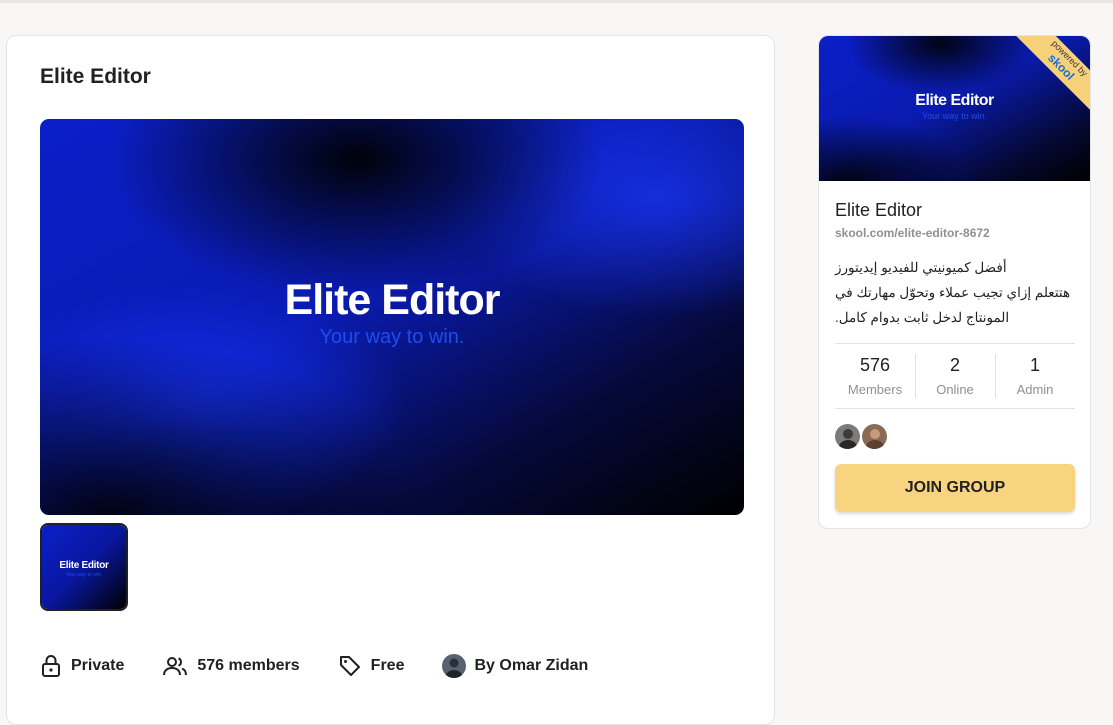 This screenshot has width=1113, height=725. I want to click on price-info: Free, so click(371, 666).